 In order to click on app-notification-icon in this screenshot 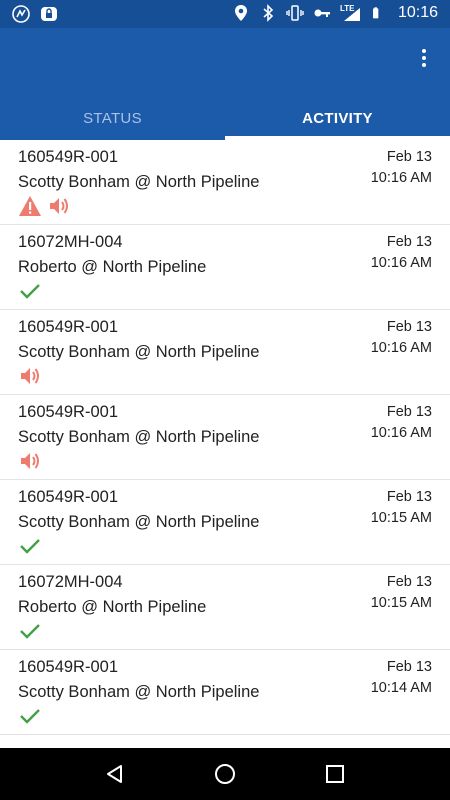, I will do `click(21, 14)`.